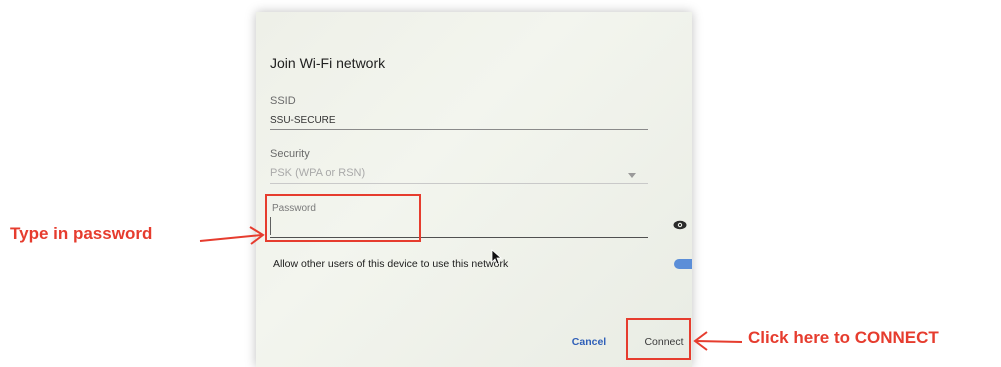  Describe the element at coordinates (81, 233) in the screenshot. I see `password-callout: Type in password` at that location.